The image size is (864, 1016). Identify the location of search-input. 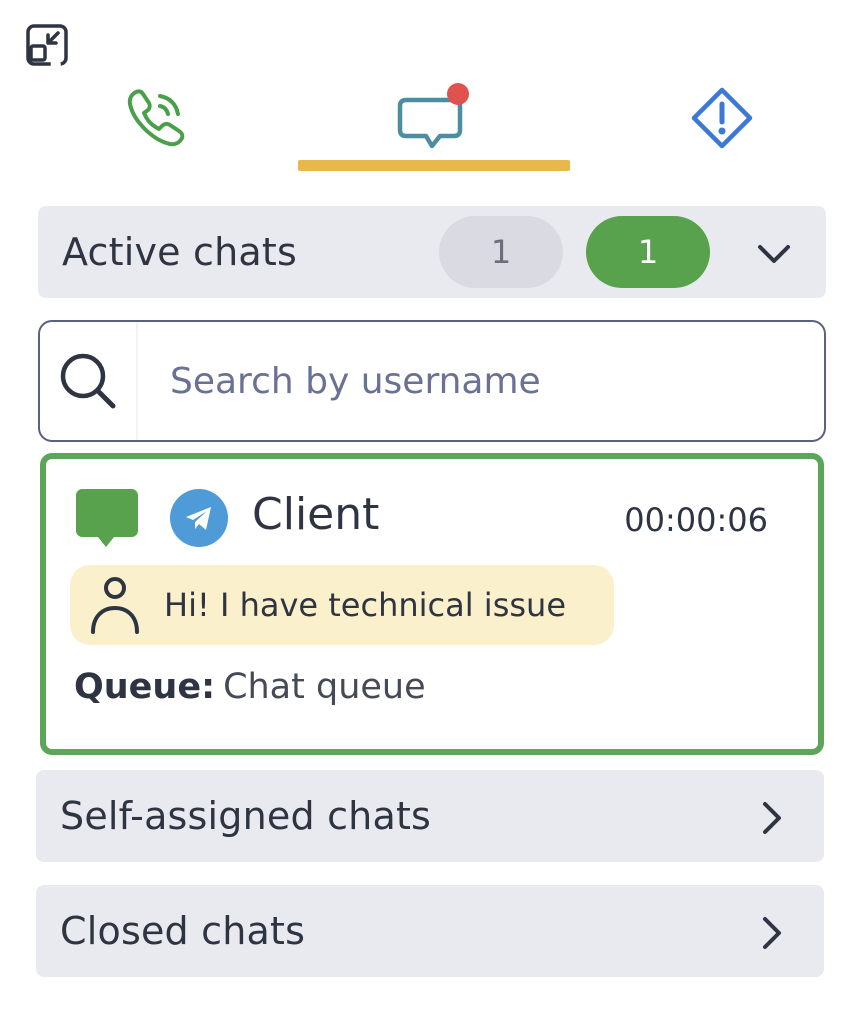
(490, 381).